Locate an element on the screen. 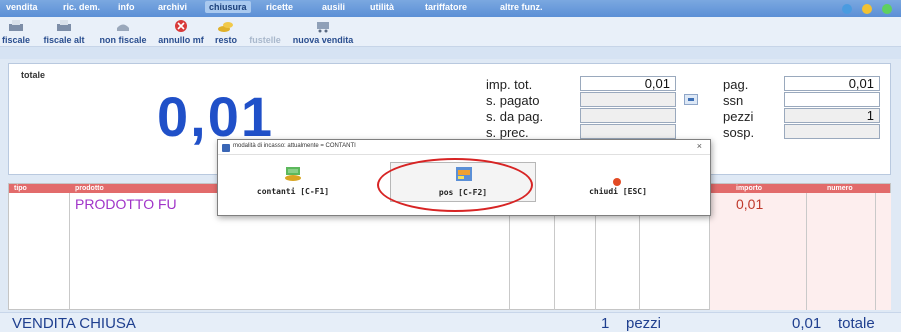 This screenshot has width=901, height=332. resto-button: resto is located at coordinates (226, 32).